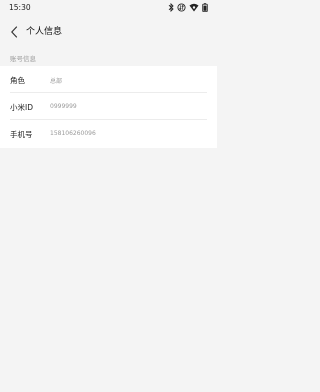  Describe the element at coordinates (21, 134) in the screenshot. I see `phone-label: 手机号` at that location.